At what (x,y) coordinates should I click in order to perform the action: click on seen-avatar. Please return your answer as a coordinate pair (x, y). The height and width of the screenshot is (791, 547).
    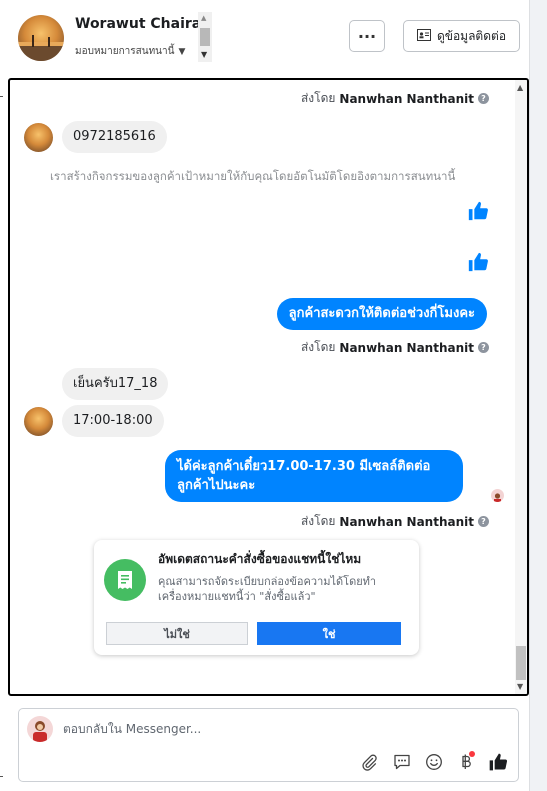
    Looking at the image, I should click on (497, 495).